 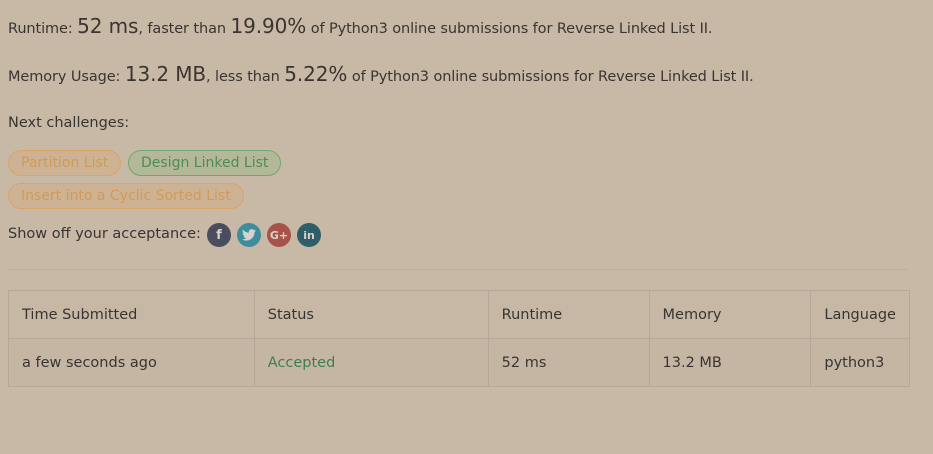 I want to click on challenge-design-linked-list: Design Linked List, so click(x=205, y=163).